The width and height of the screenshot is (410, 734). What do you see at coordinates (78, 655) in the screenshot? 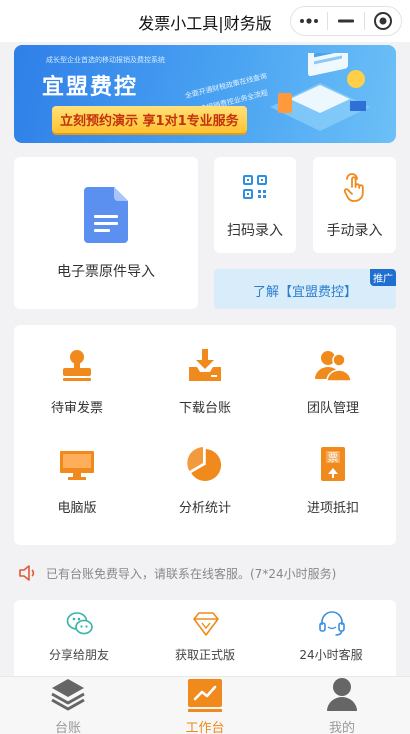
I see `service-label: 分享给朋友` at bounding box center [78, 655].